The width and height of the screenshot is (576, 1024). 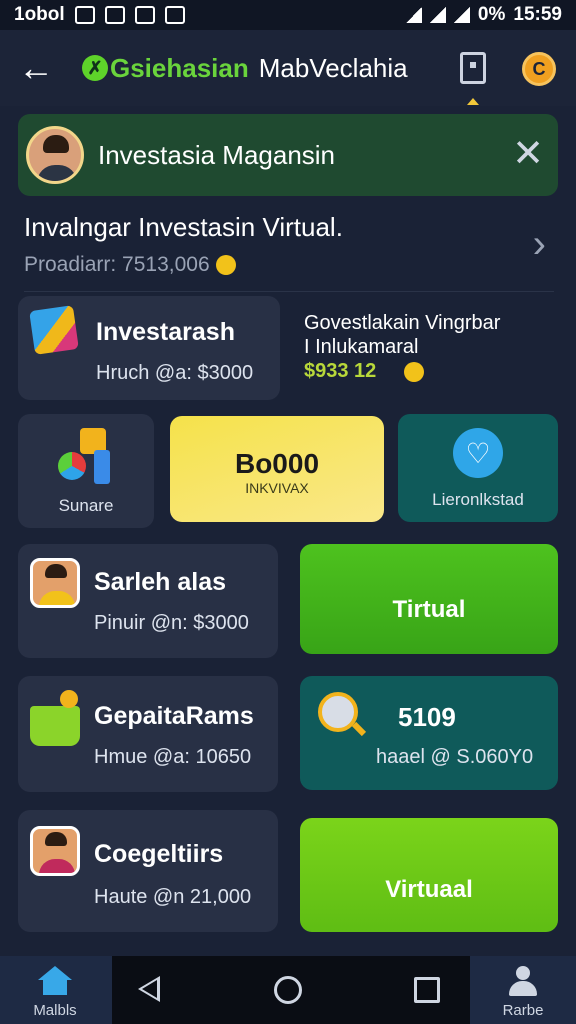 What do you see at coordinates (478, 499) in the screenshot?
I see `card-label: Lieronlkstad` at bounding box center [478, 499].